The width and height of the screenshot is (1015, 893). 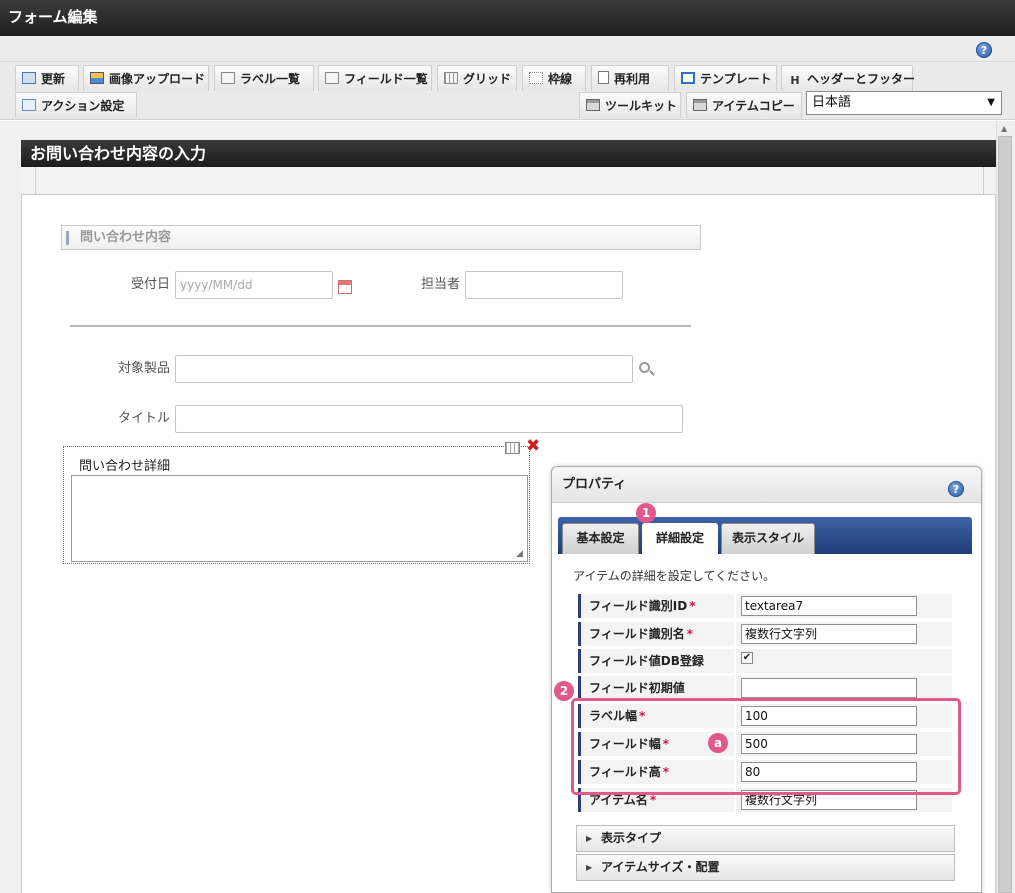 What do you see at coordinates (299, 518) in the screenshot?
I see `detail-textarea` at bounding box center [299, 518].